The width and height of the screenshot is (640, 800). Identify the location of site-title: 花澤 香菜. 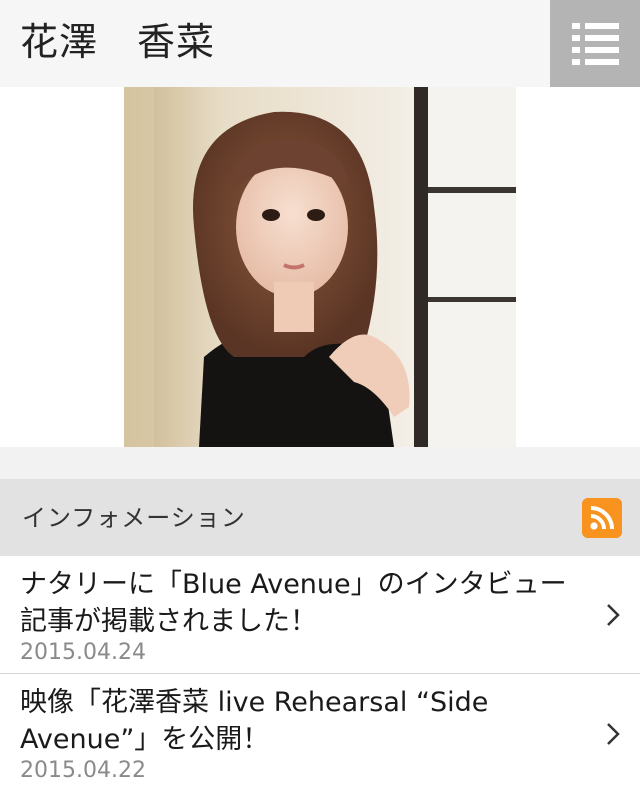
(117, 42).